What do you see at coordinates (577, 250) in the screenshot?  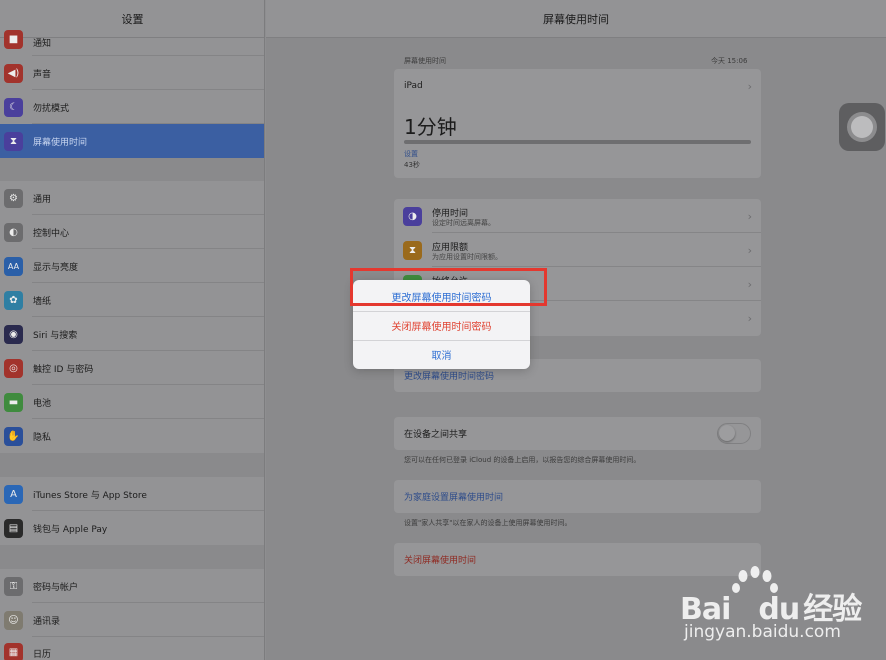 I see `app-limits-row: ⧗ 应用限额 为应用设置时间限额。 ›` at bounding box center [577, 250].